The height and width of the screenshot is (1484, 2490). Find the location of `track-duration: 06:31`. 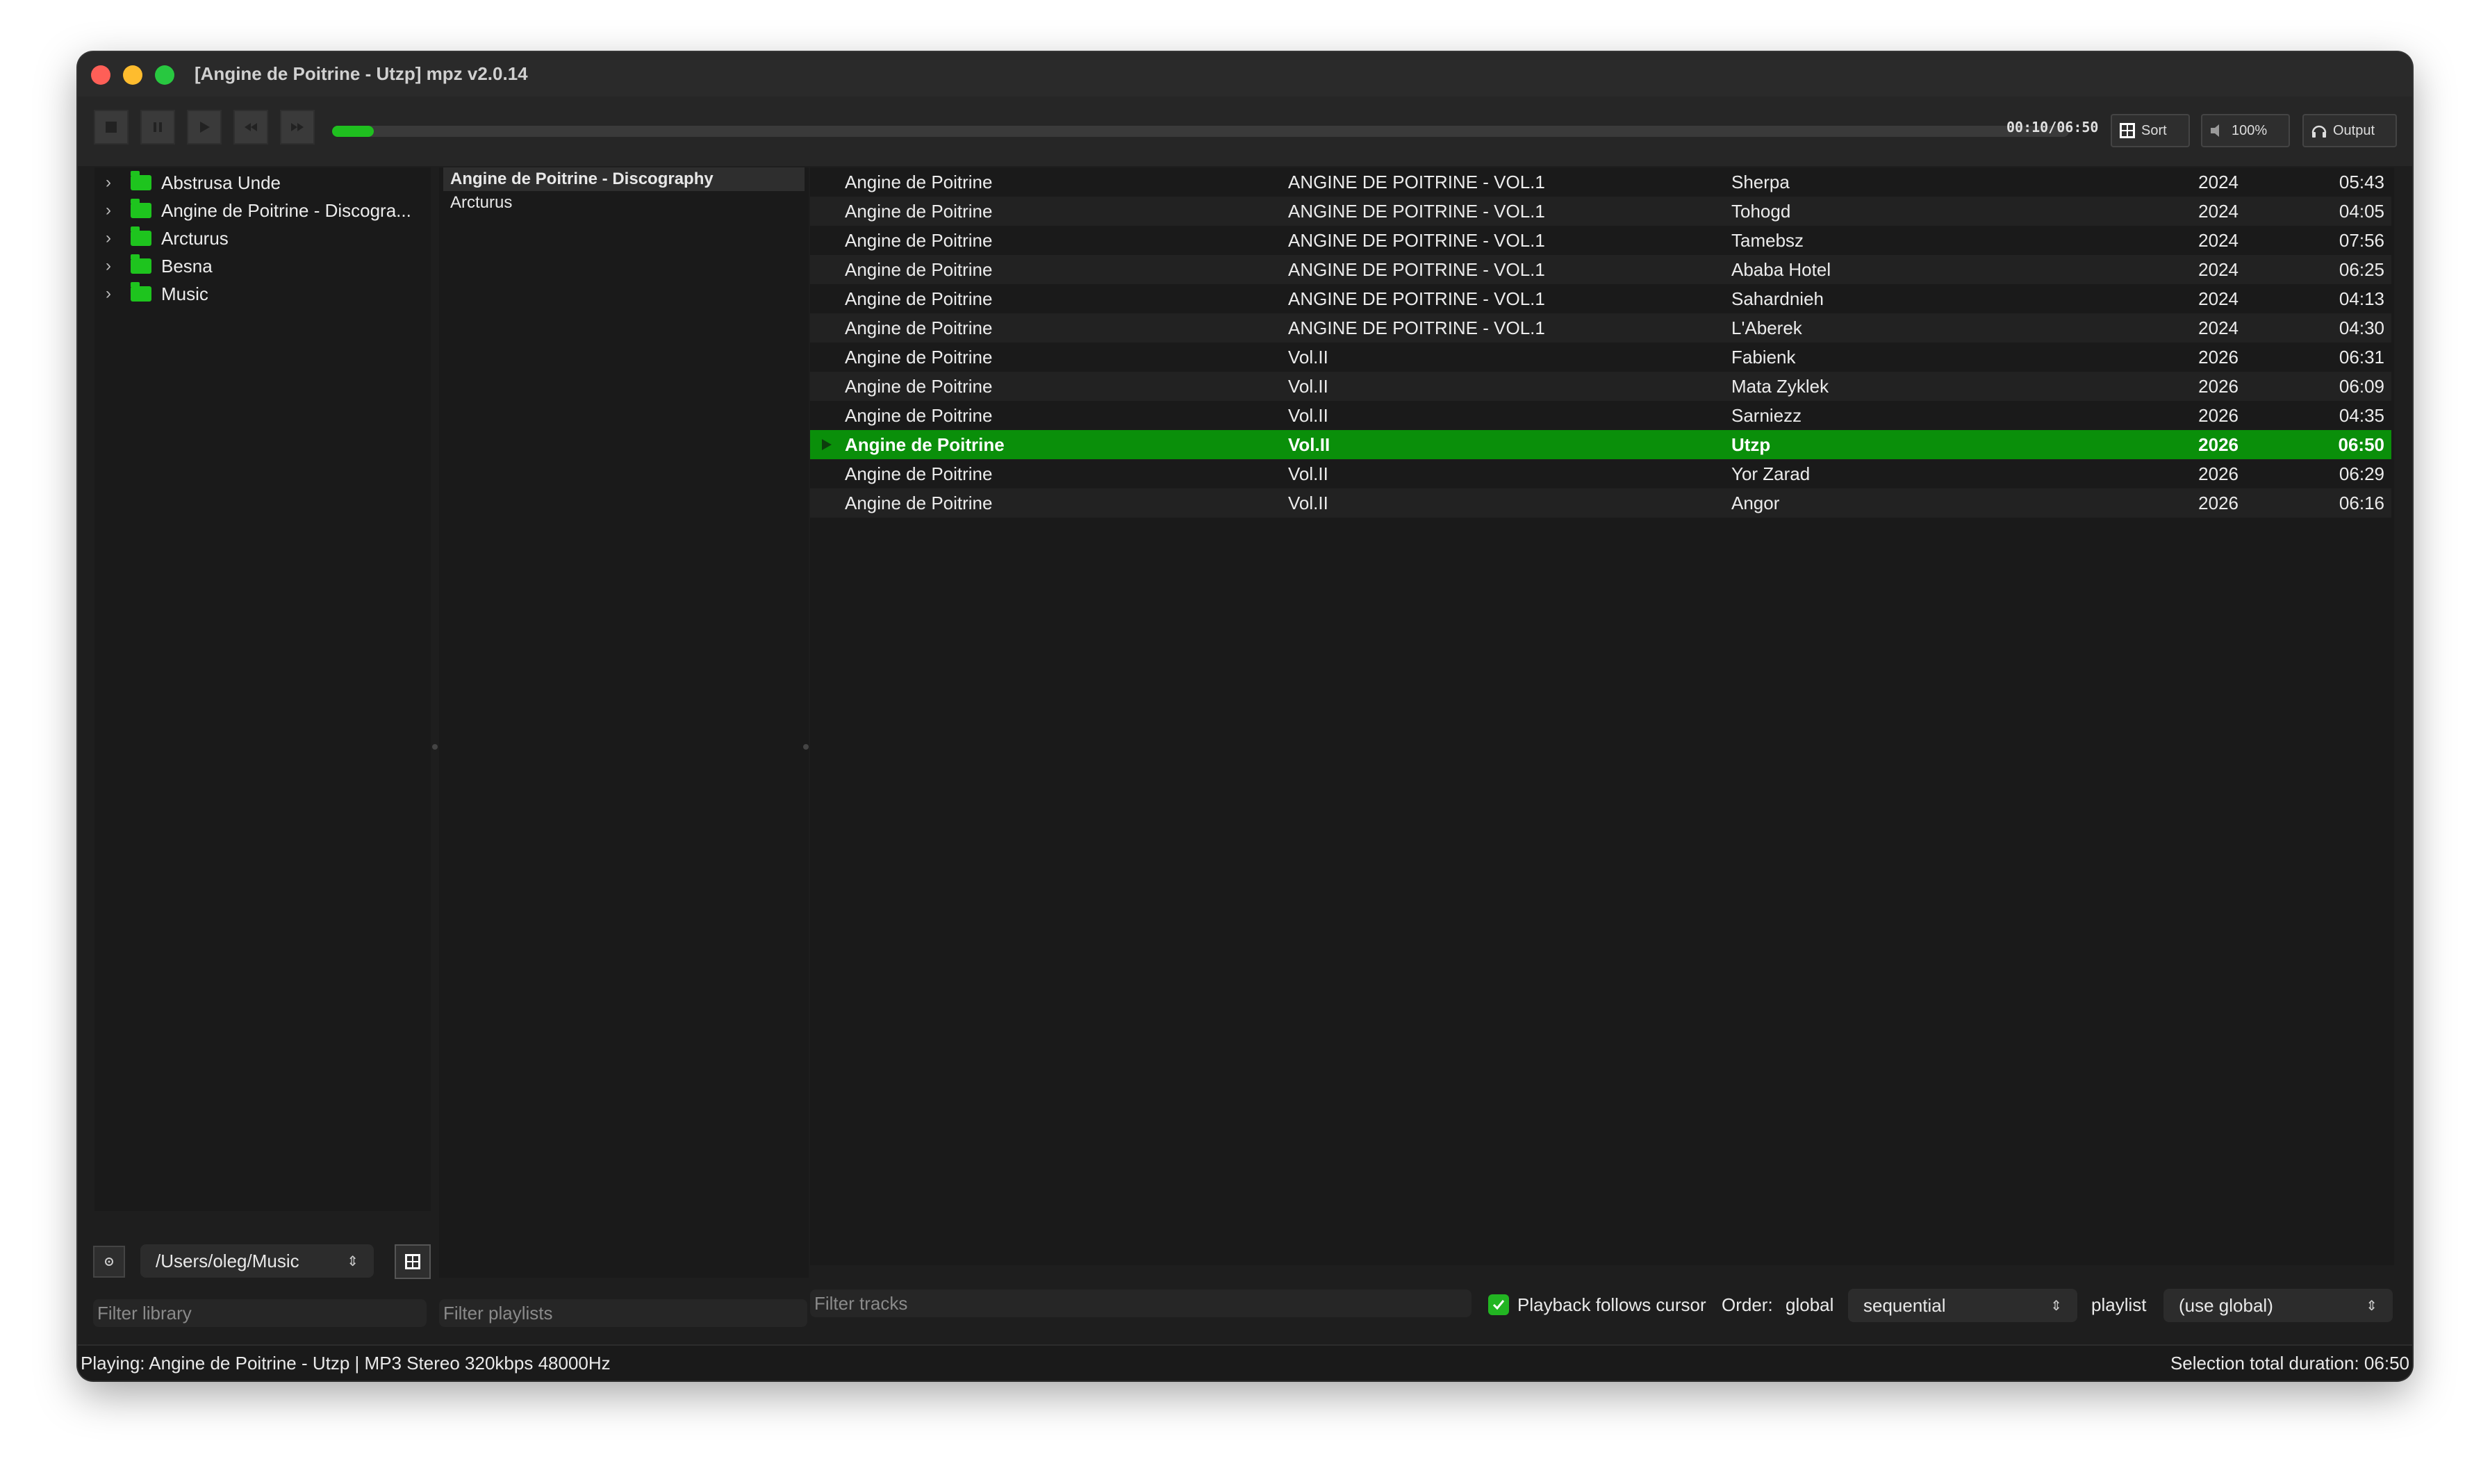

track-duration: 06:31 is located at coordinates (2362, 358).